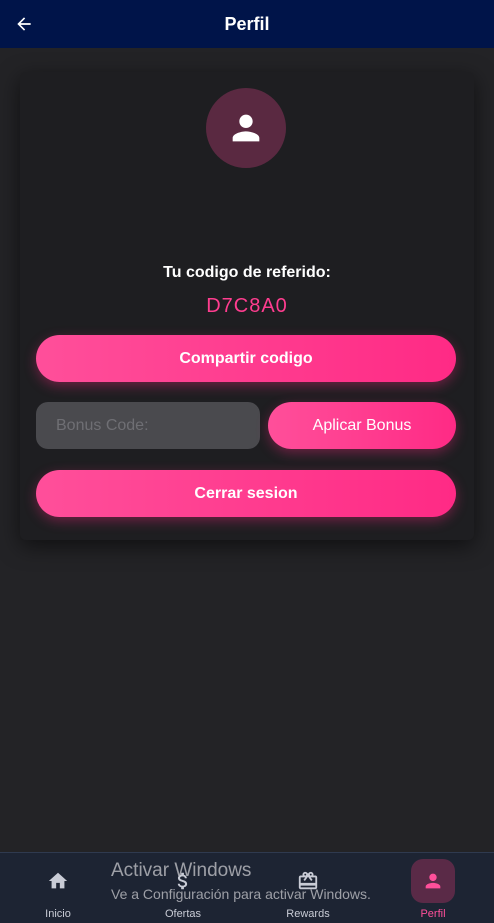 This screenshot has height=923, width=494. Describe the element at coordinates (308, 914) in the screenshot. I see `nav-label-rewards: Rewards` at that location.